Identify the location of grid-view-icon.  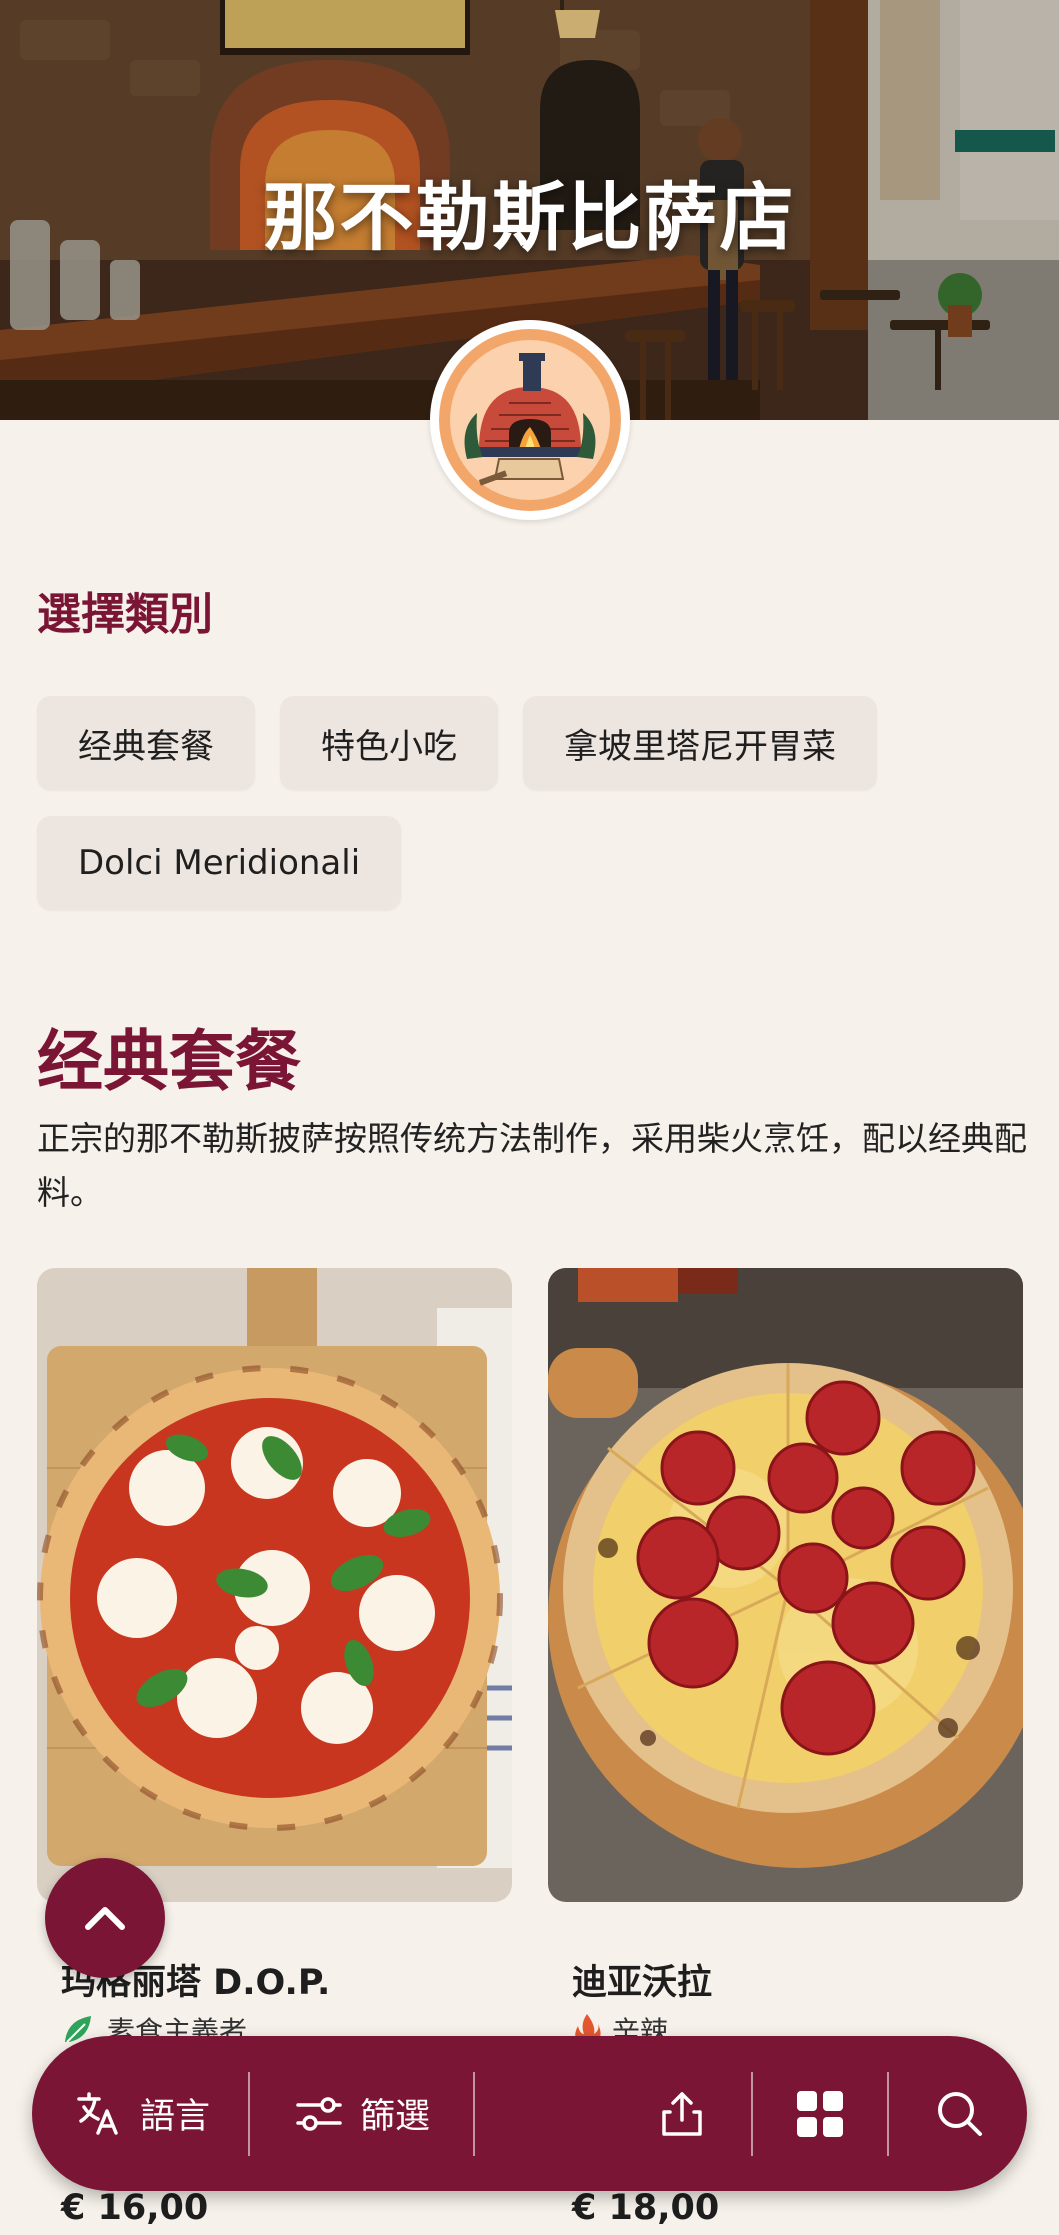
(820, 2113).